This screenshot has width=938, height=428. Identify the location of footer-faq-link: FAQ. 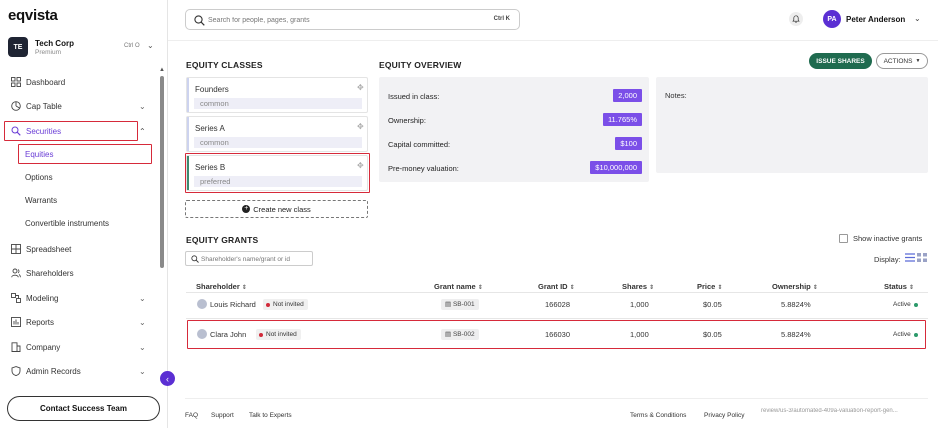
(191, 415).